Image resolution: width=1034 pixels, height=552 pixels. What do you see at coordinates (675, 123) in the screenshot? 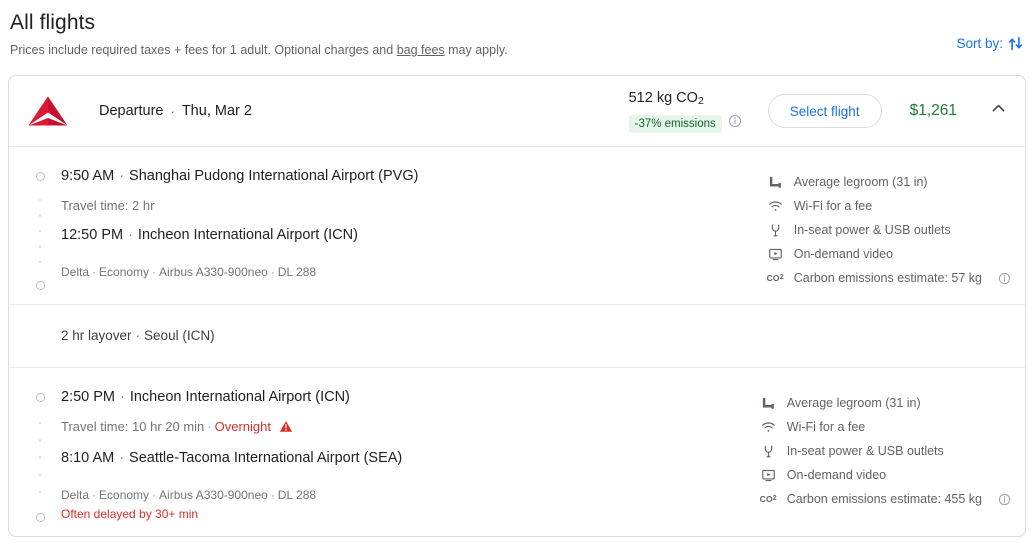
I see `status-badge: -37% emissions` at bounding box center [675, 123].